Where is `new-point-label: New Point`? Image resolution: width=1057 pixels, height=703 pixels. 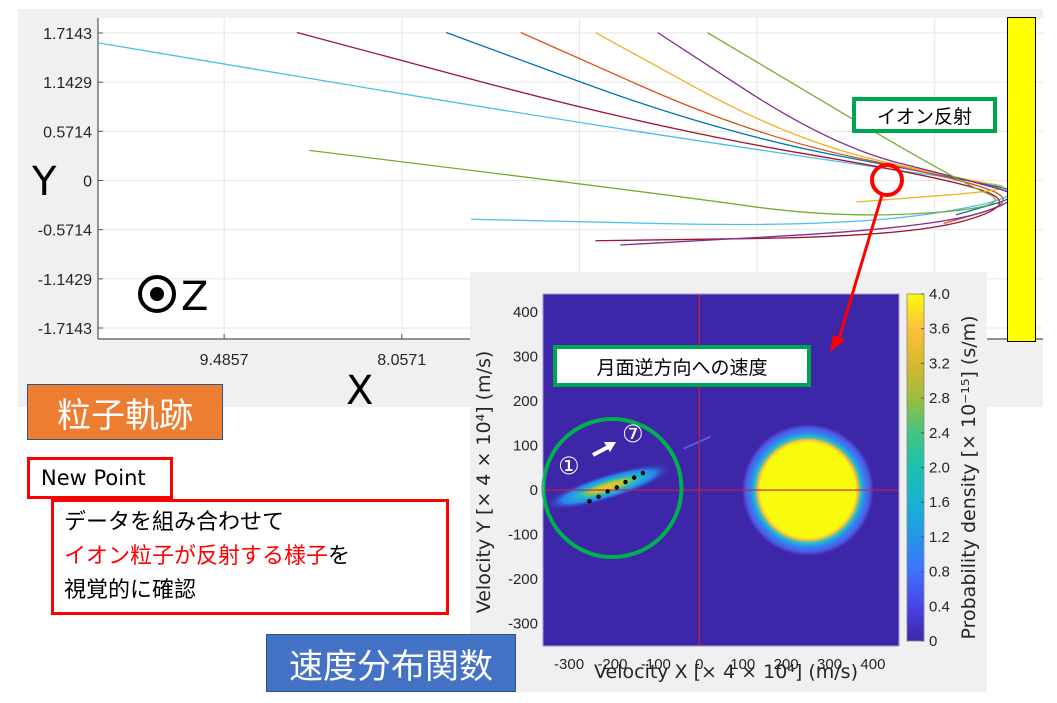
new-point-label: New Point is located at coordinates (100, 478).